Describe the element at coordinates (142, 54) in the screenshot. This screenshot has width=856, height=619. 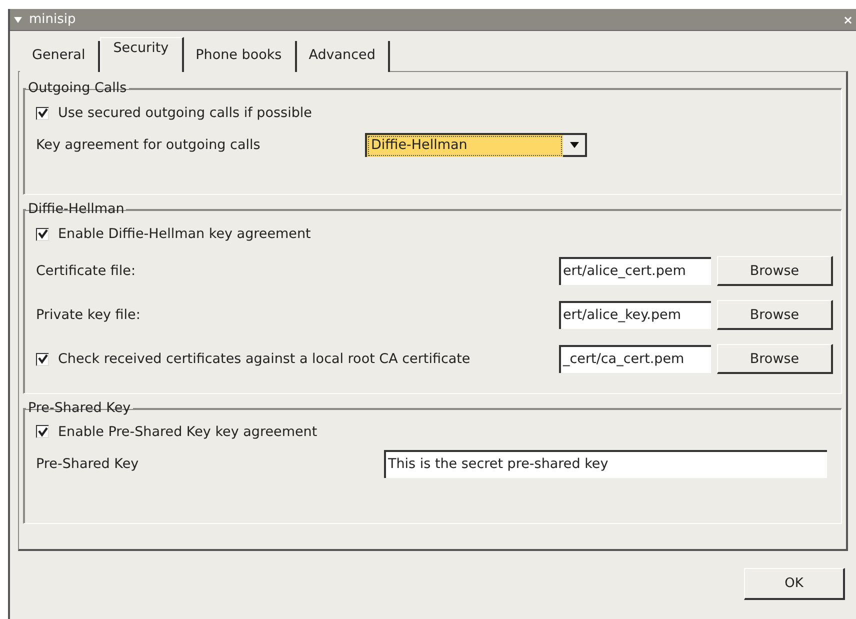
I see `tab: Security` at that location.